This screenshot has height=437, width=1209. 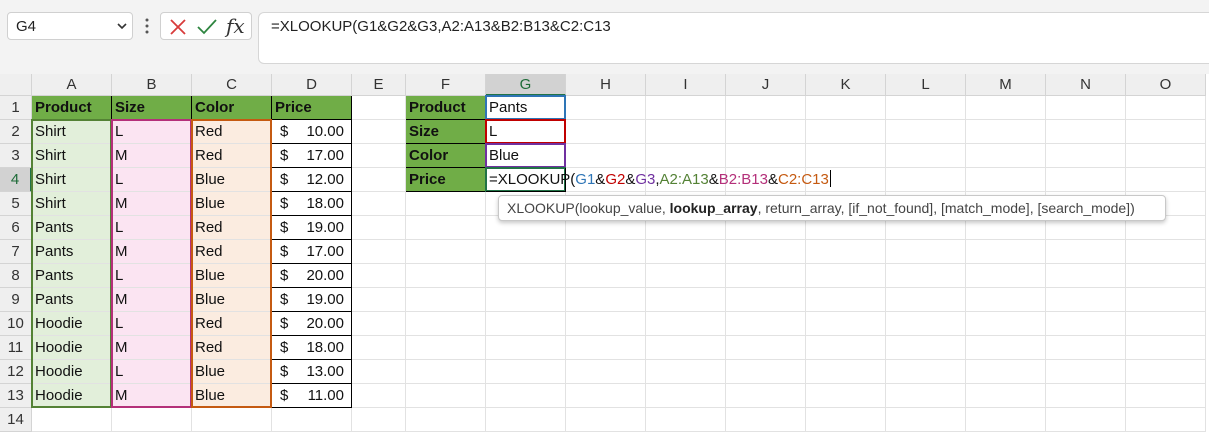 I want to click on row-header-10: 10, so click(x=16, y=324).